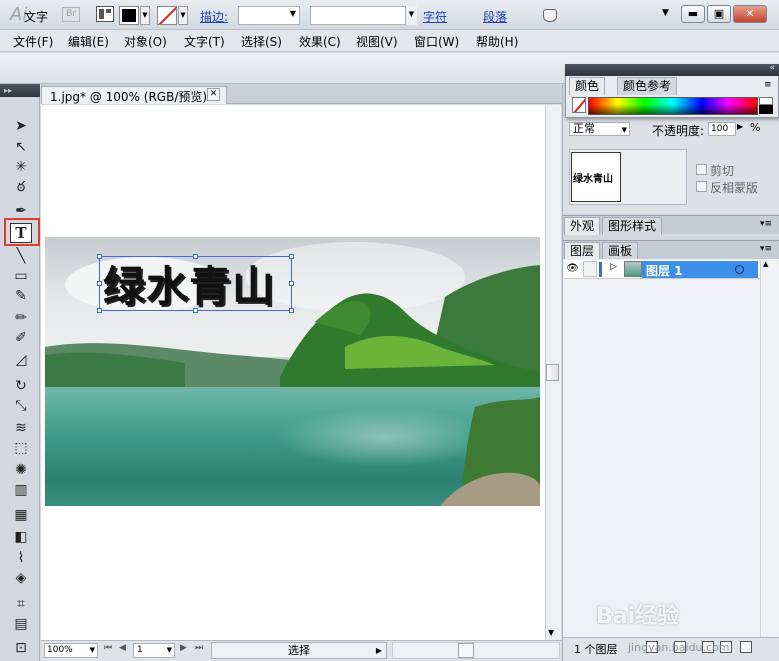  Describe the element at coordinates (183, 648) in the screenshot. I see `next-artboard-icon: ▶` at that location.